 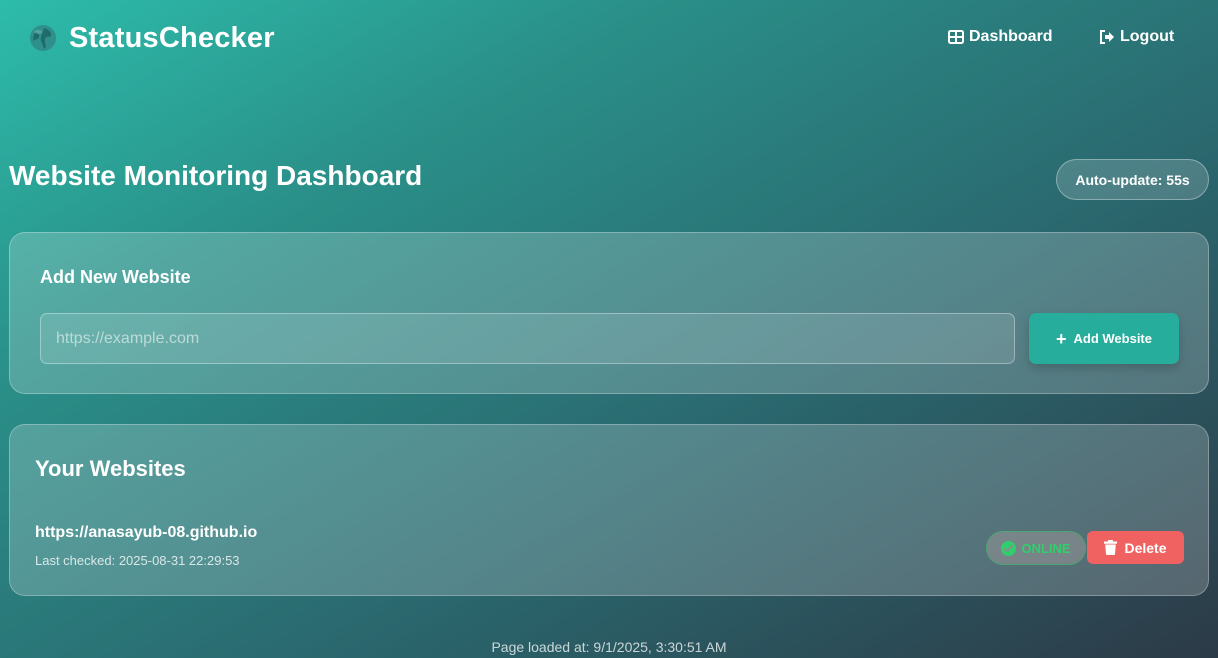 I want to click on auto-update-badge: Auto-update: 55s, so click(x=1132, y=179).